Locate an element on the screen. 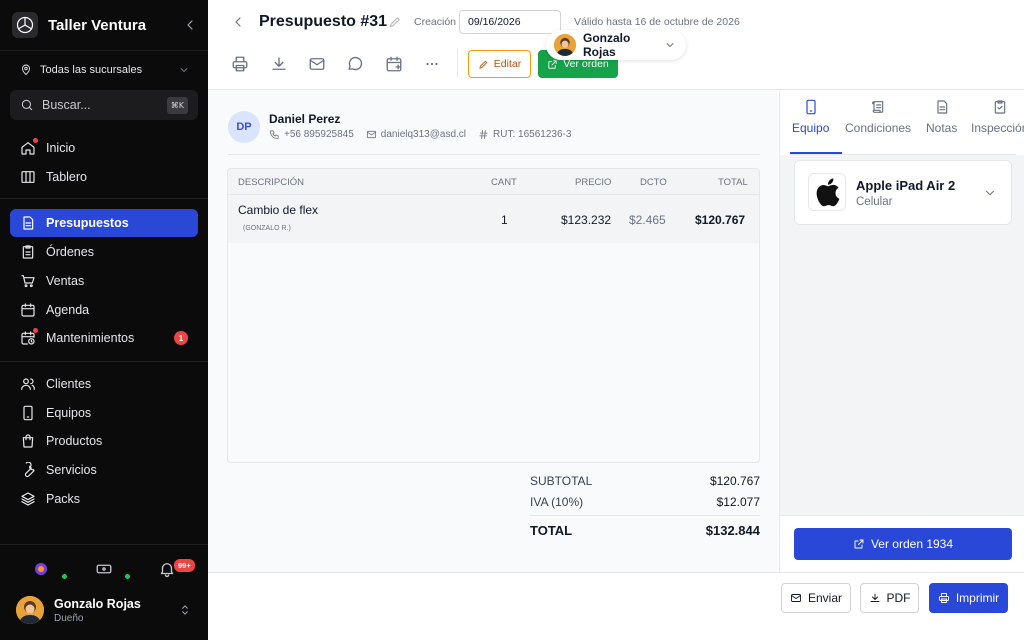  sidebar-item-mantenimientos: Mantenimientos 1 is located at coordinates (104, 338).